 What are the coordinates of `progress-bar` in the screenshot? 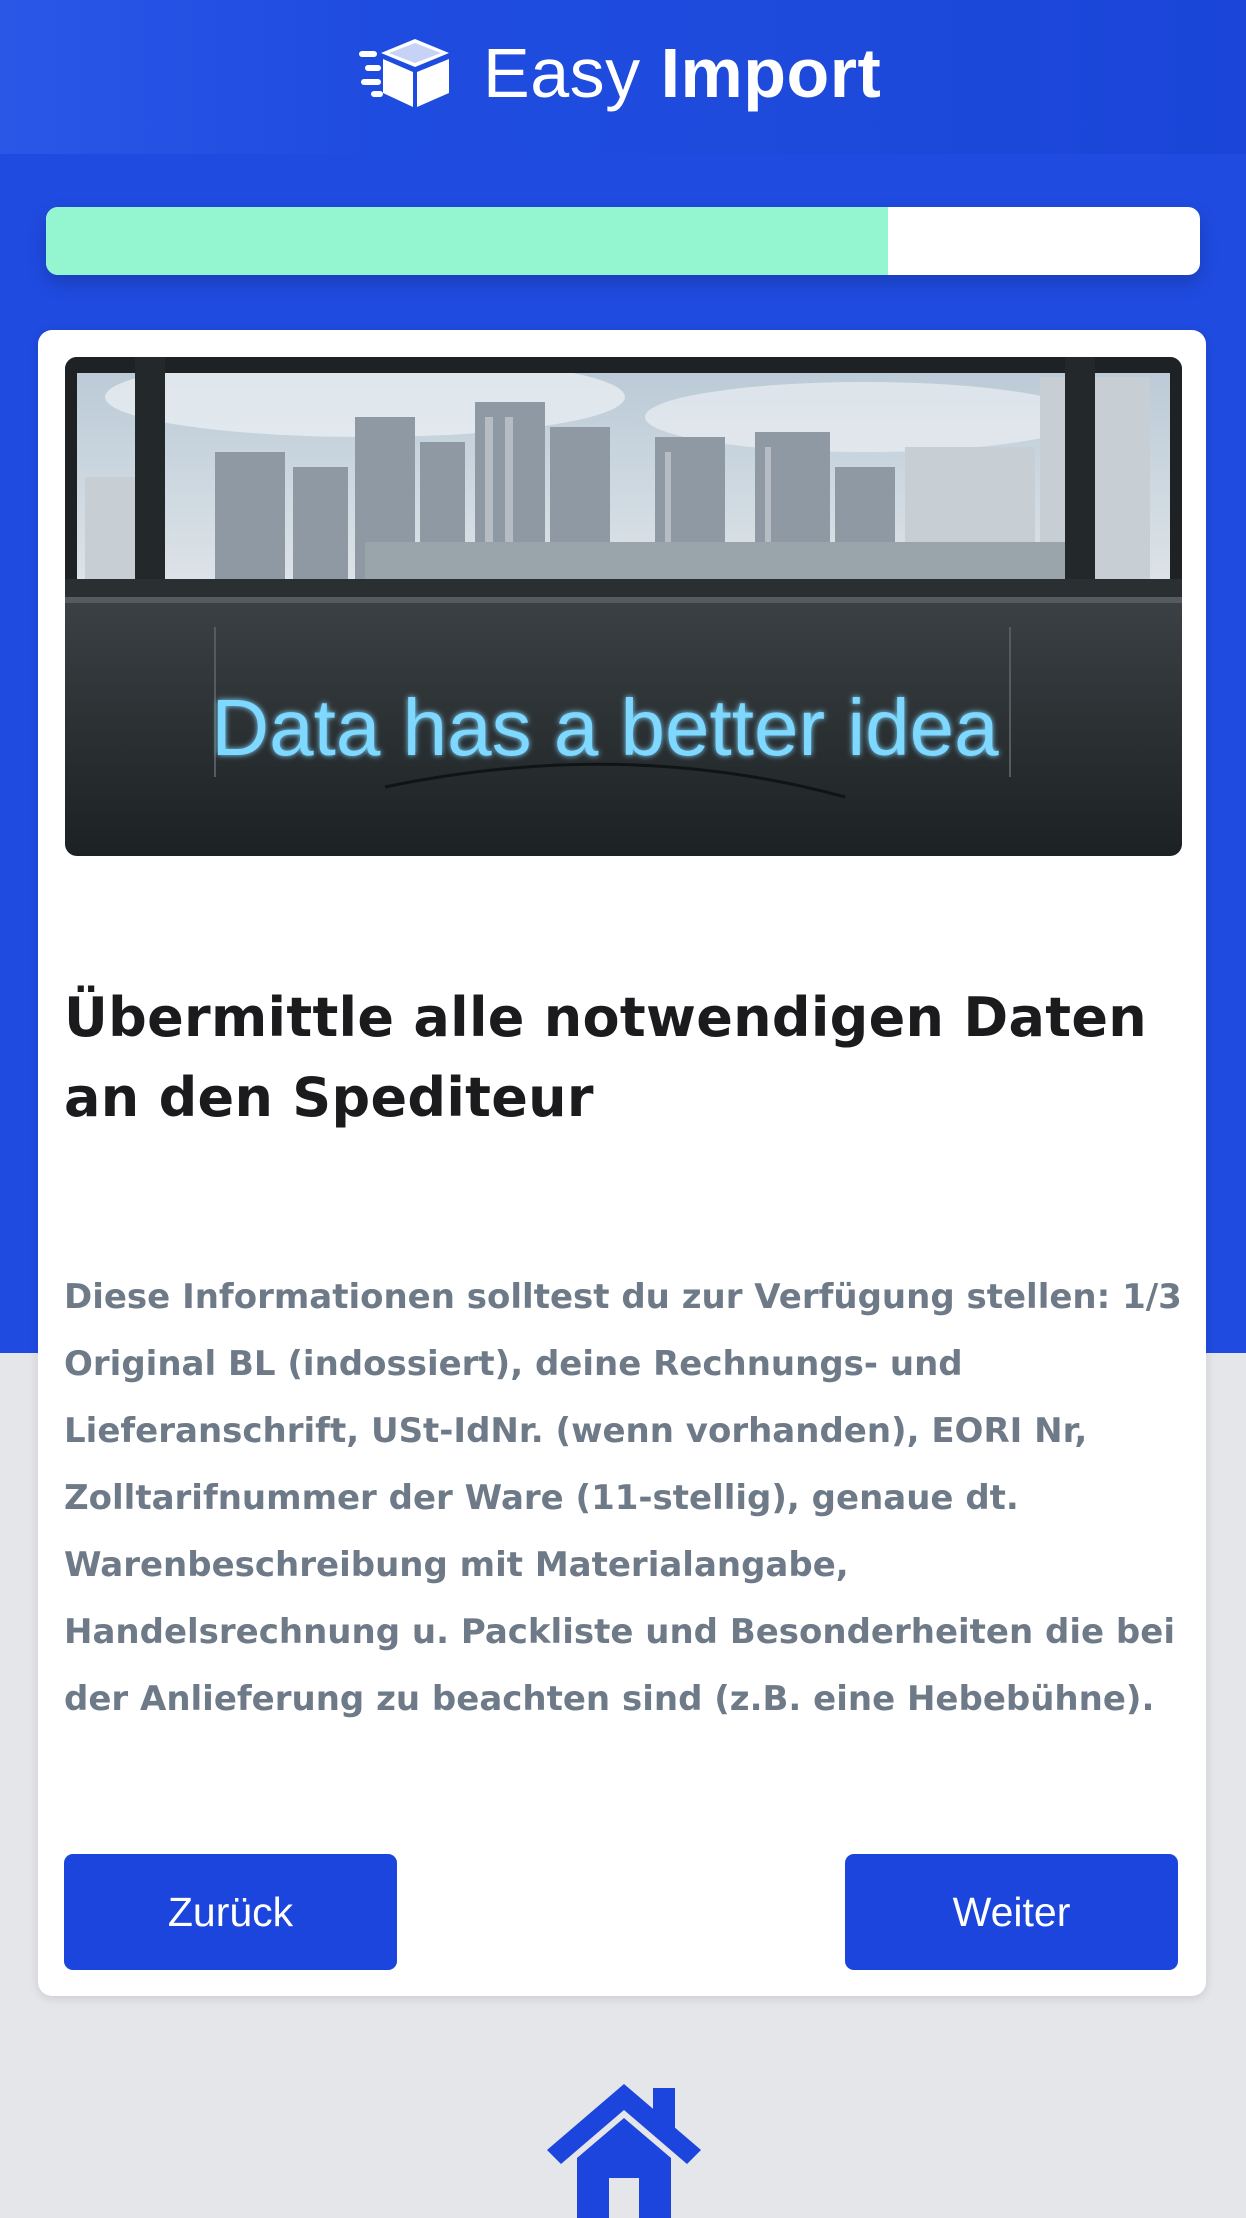 It's located at (623, 241).